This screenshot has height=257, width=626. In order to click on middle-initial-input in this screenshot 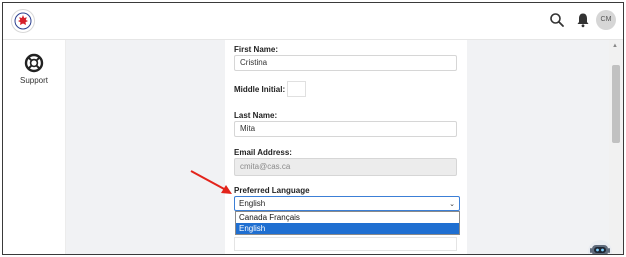, I will do `click(296, 89)`.